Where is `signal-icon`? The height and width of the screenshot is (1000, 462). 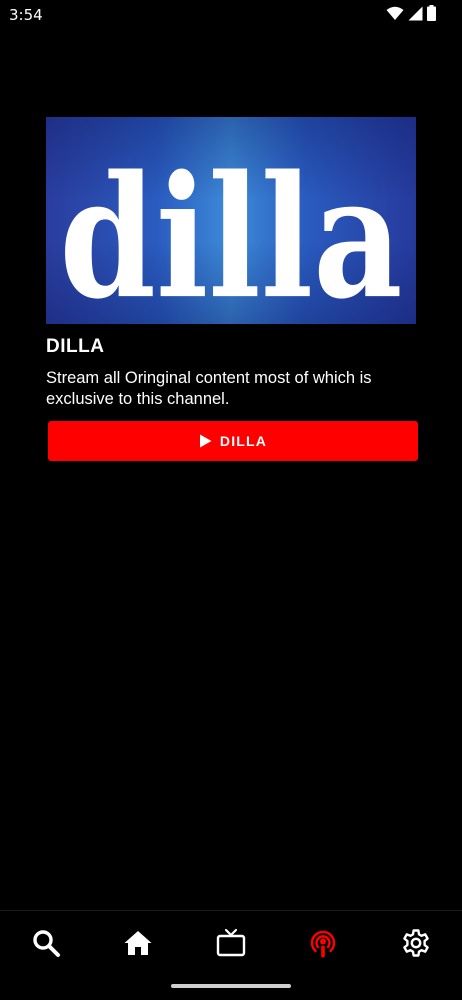
signal-icon is located at coordinates (415, 13).